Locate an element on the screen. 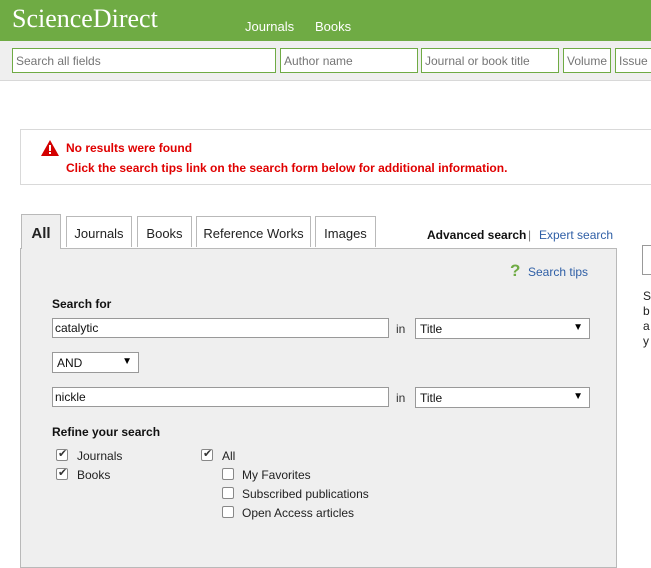 Image resolution: width=651 pixels, height=568 pixels. search-all-fields-input is located at coordinates (144, 60).